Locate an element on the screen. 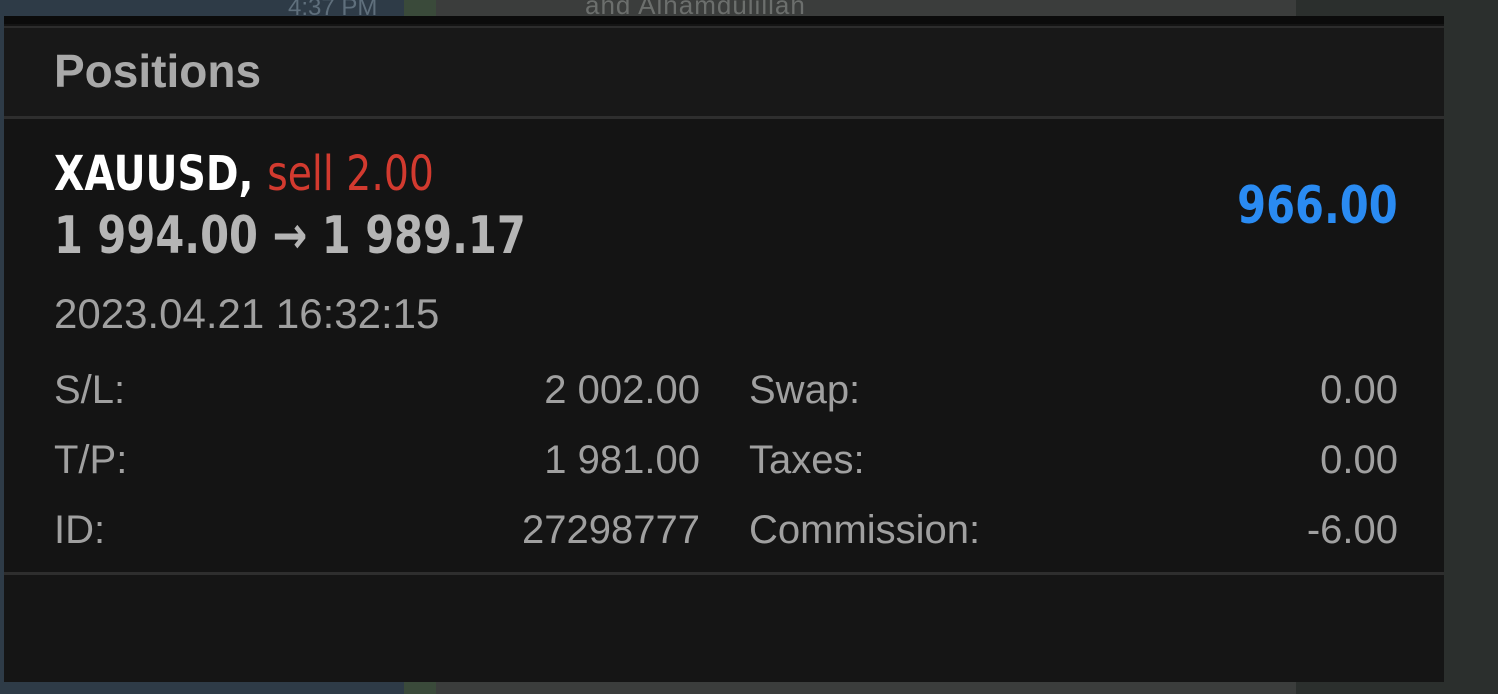  detail-row: T/P: 1 981.00 Taxes: 0.00 is located at coordinates (724, 468).